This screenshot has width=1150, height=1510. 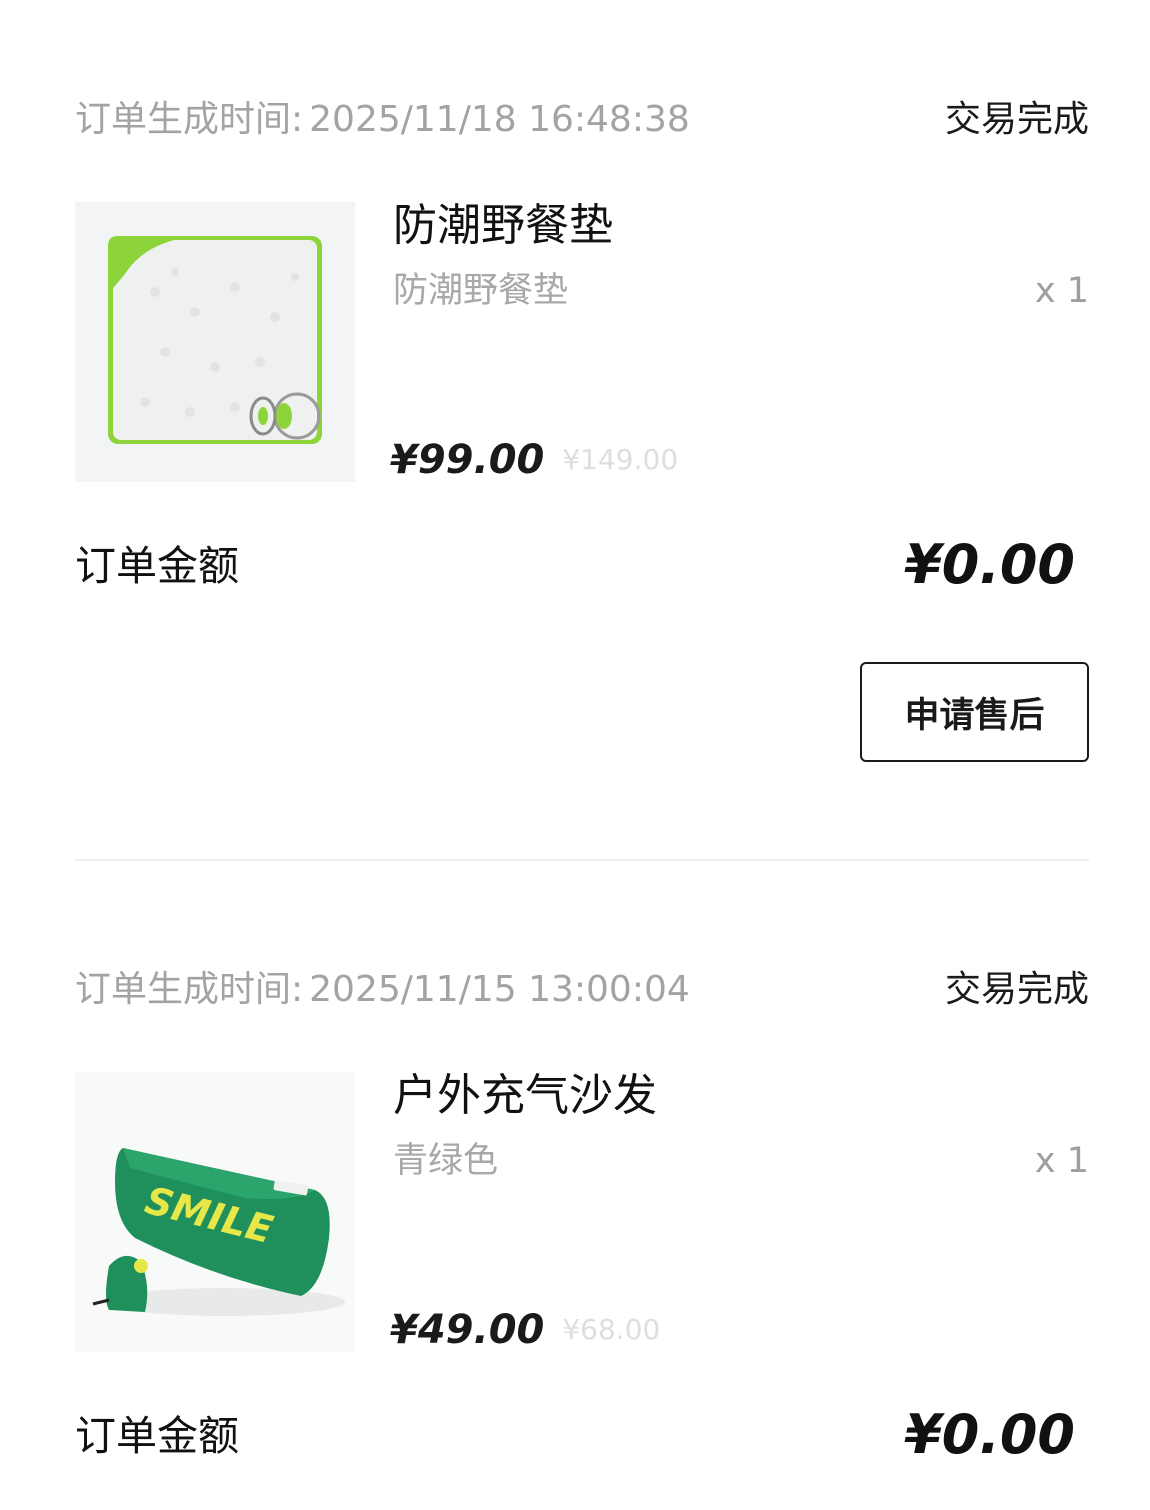 What do you see at coordinates (481, 291) in the screenshot?
I see `product-spec: 防潮野餐垫` at bounding box center [481, 291].